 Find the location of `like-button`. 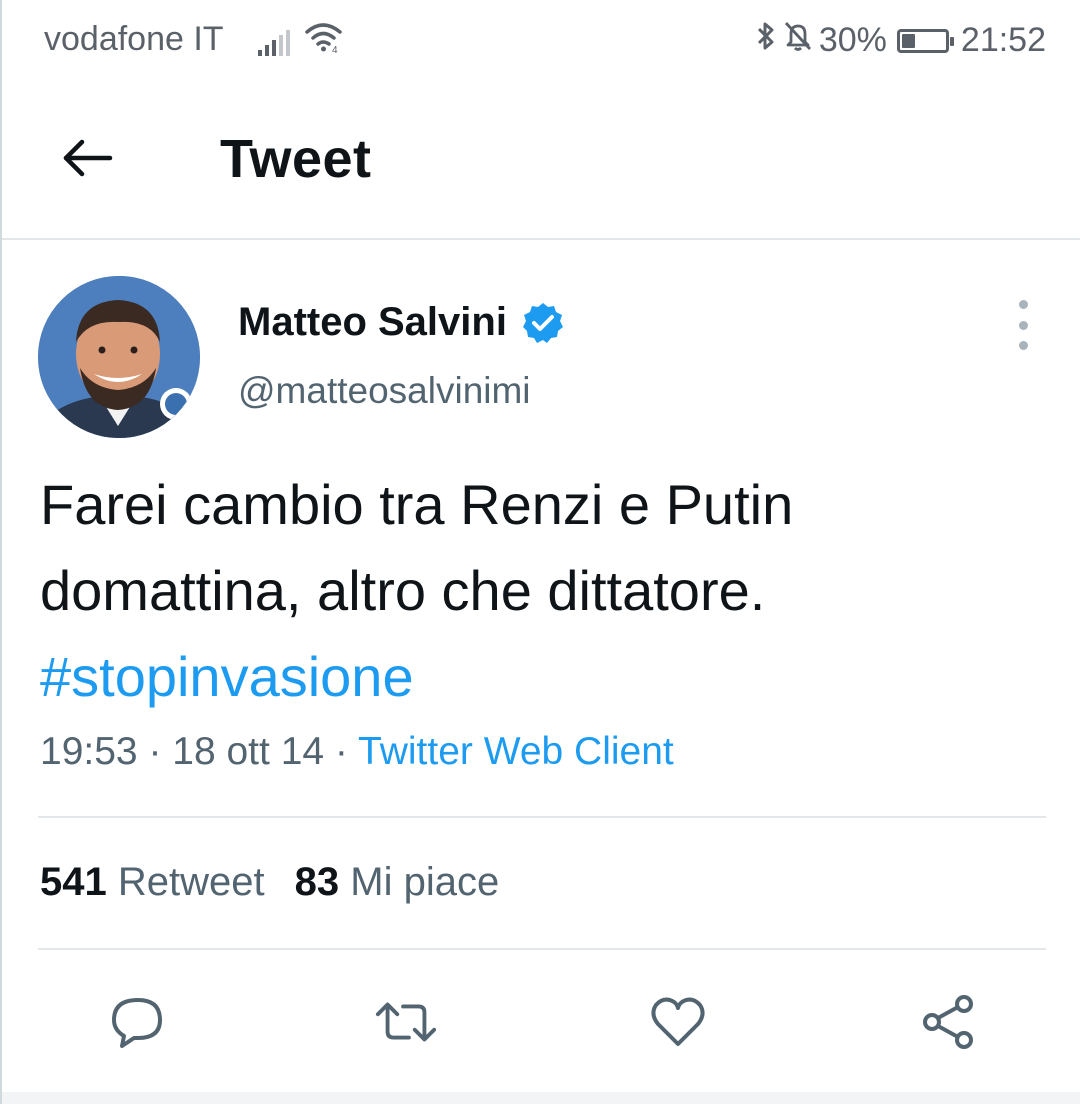

like-button is located at coordinates (678, 1022).